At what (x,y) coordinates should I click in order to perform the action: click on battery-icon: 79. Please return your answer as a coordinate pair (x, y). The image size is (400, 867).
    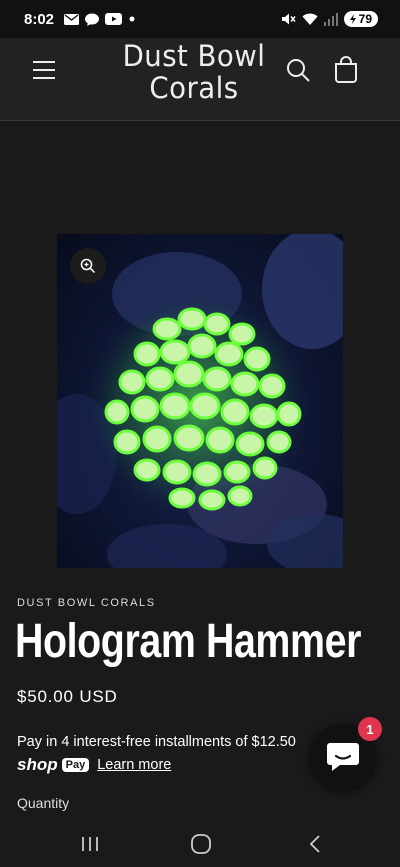
    Looking at the image, I should click on (360, 19).